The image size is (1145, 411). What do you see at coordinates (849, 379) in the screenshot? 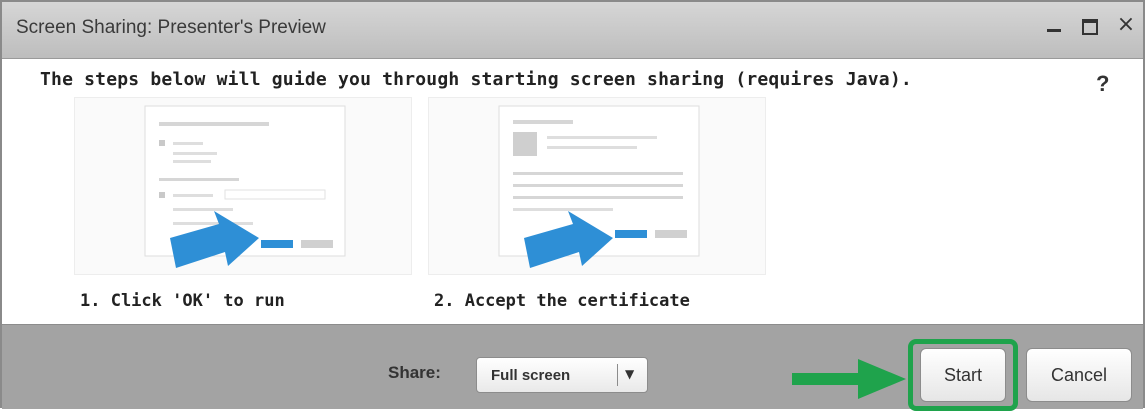
I see `green-arrow-icon` at bounding box center [849, 379].